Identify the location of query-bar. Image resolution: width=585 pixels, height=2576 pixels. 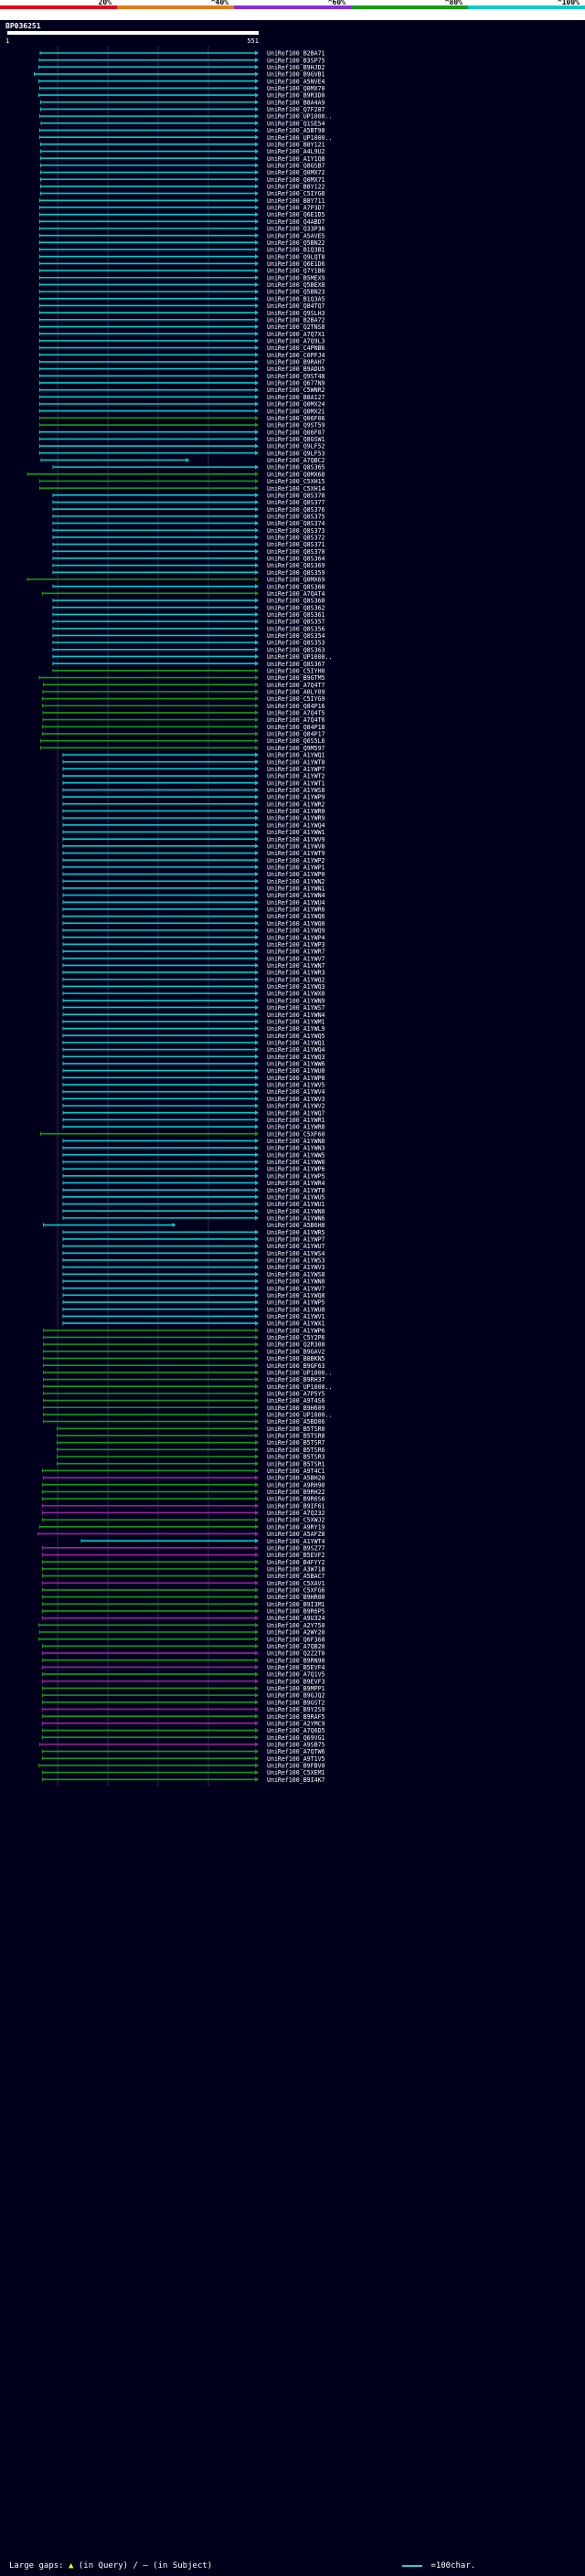
(133, 33).